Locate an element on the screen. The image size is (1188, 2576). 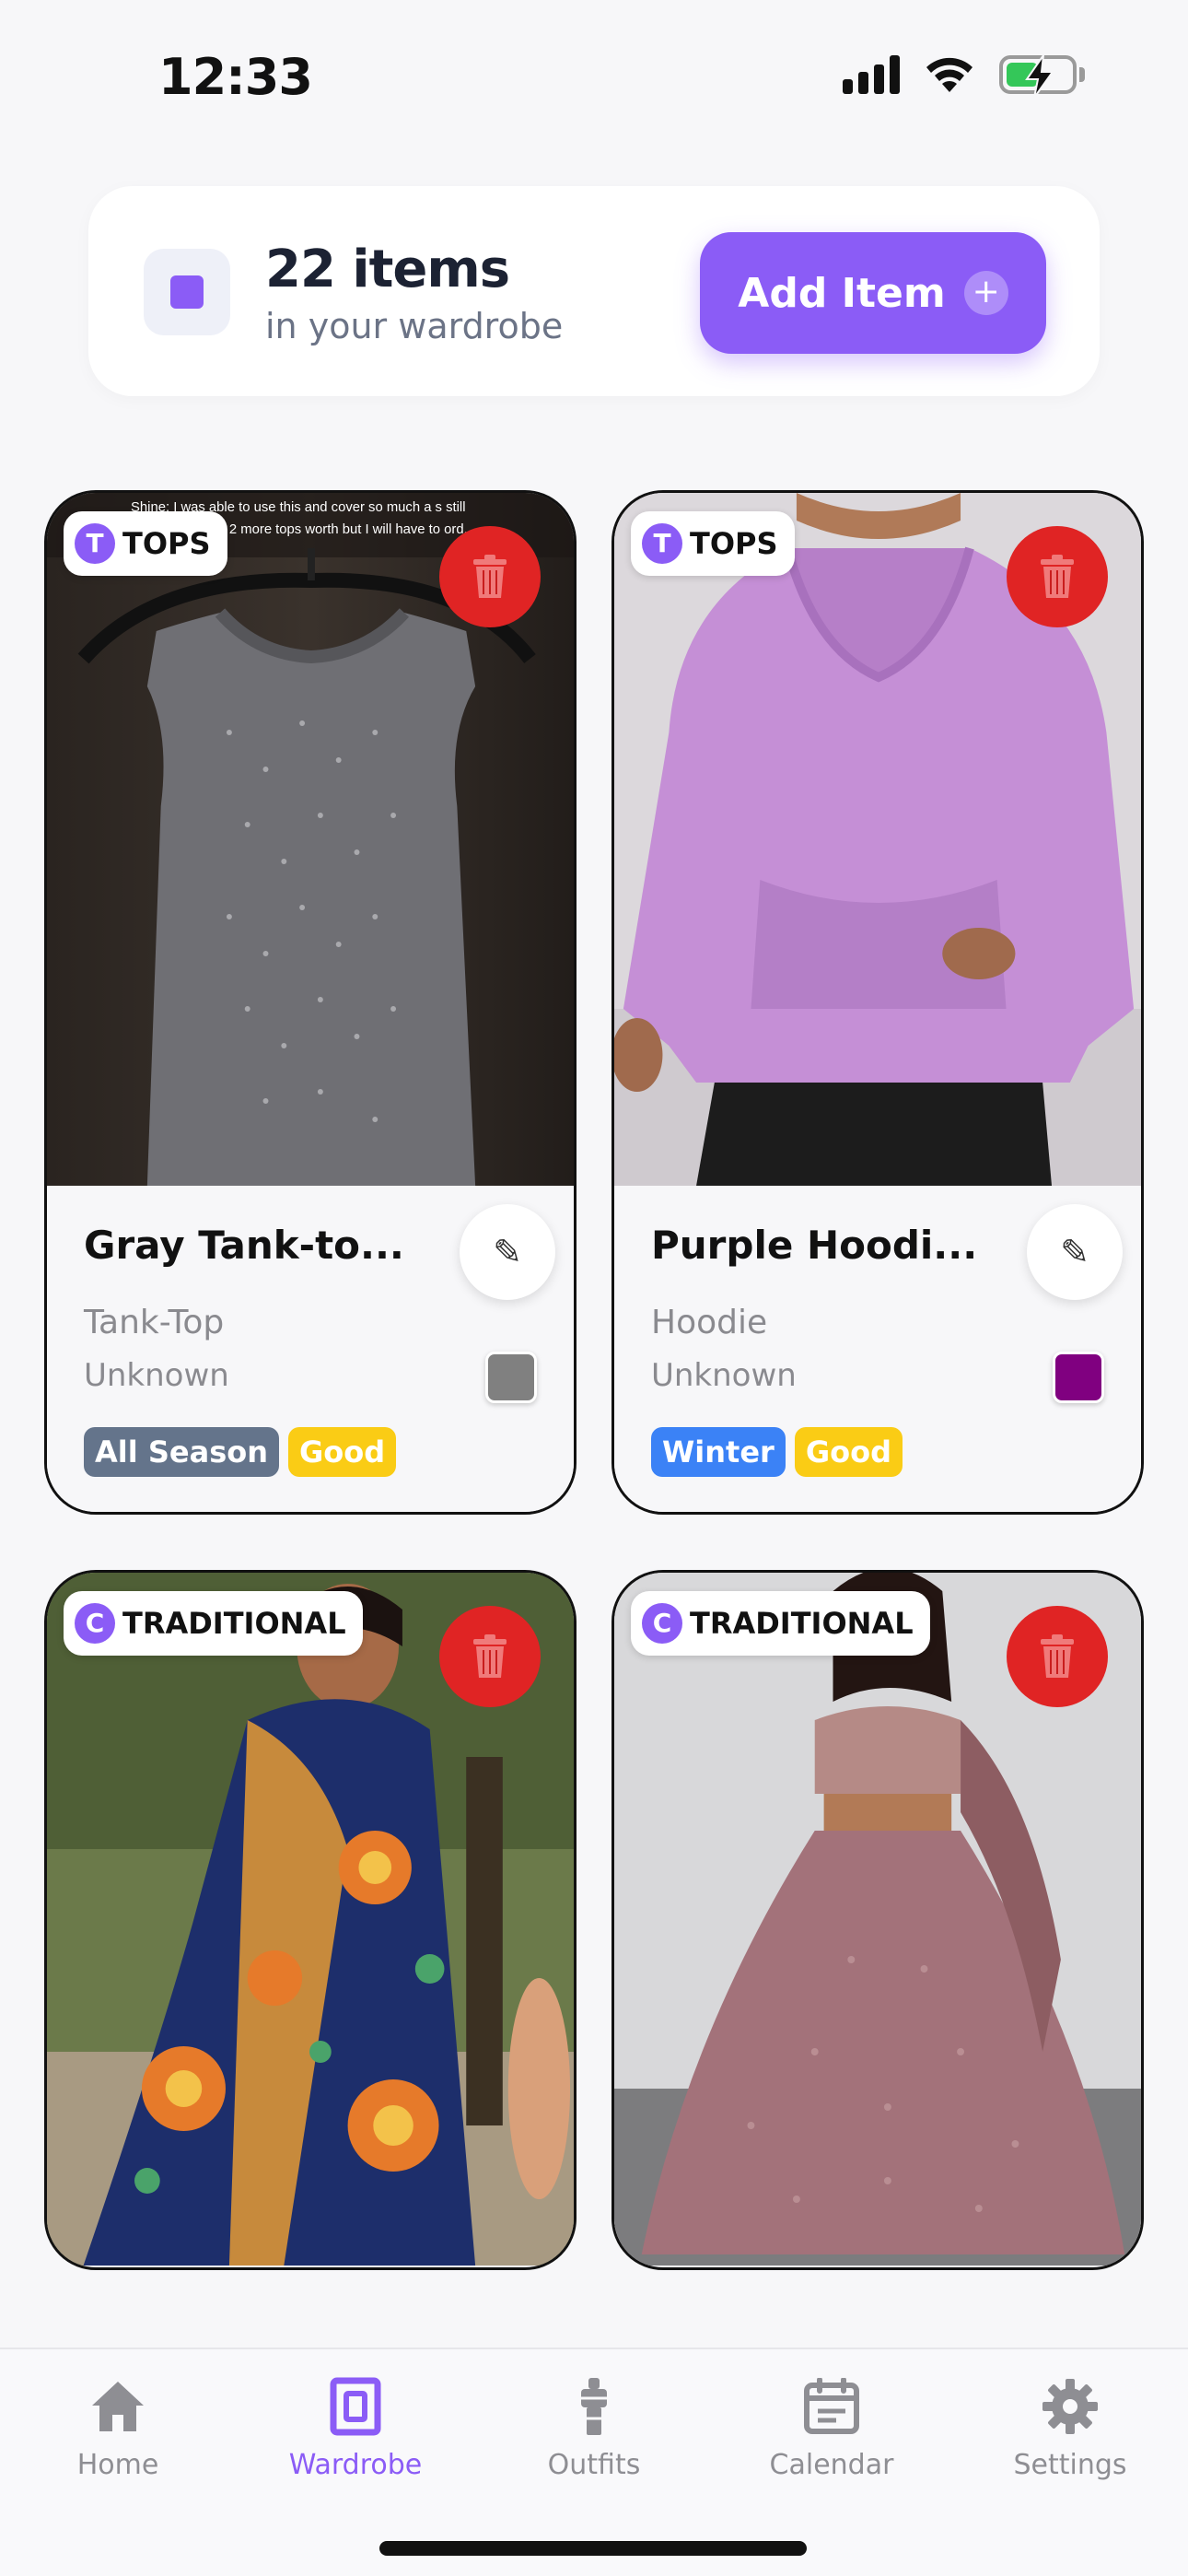
status-icons is located at coordinates (964, 76).